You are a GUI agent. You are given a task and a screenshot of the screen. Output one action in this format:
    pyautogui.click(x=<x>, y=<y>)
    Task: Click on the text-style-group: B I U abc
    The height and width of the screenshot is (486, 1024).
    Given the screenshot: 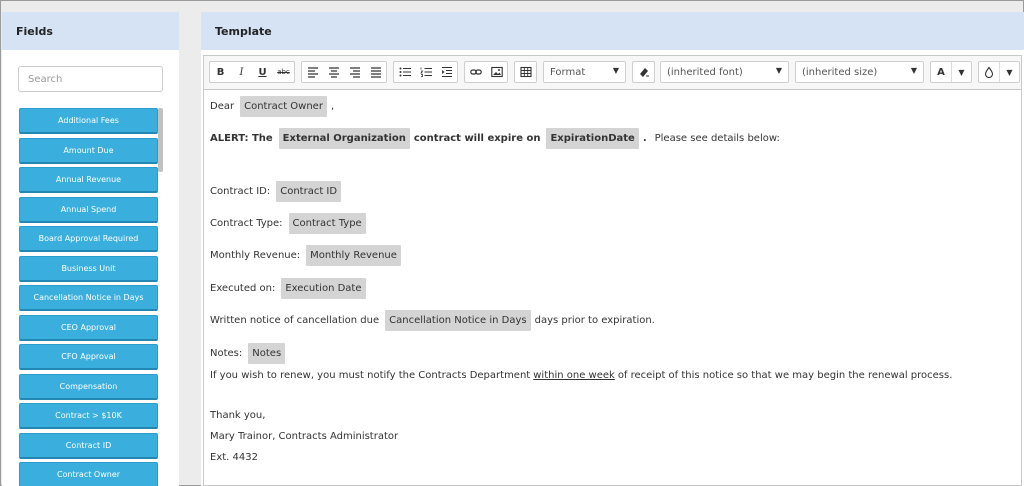 What is the action you would take?
    pyautogui.click(x=252, y=72)
    